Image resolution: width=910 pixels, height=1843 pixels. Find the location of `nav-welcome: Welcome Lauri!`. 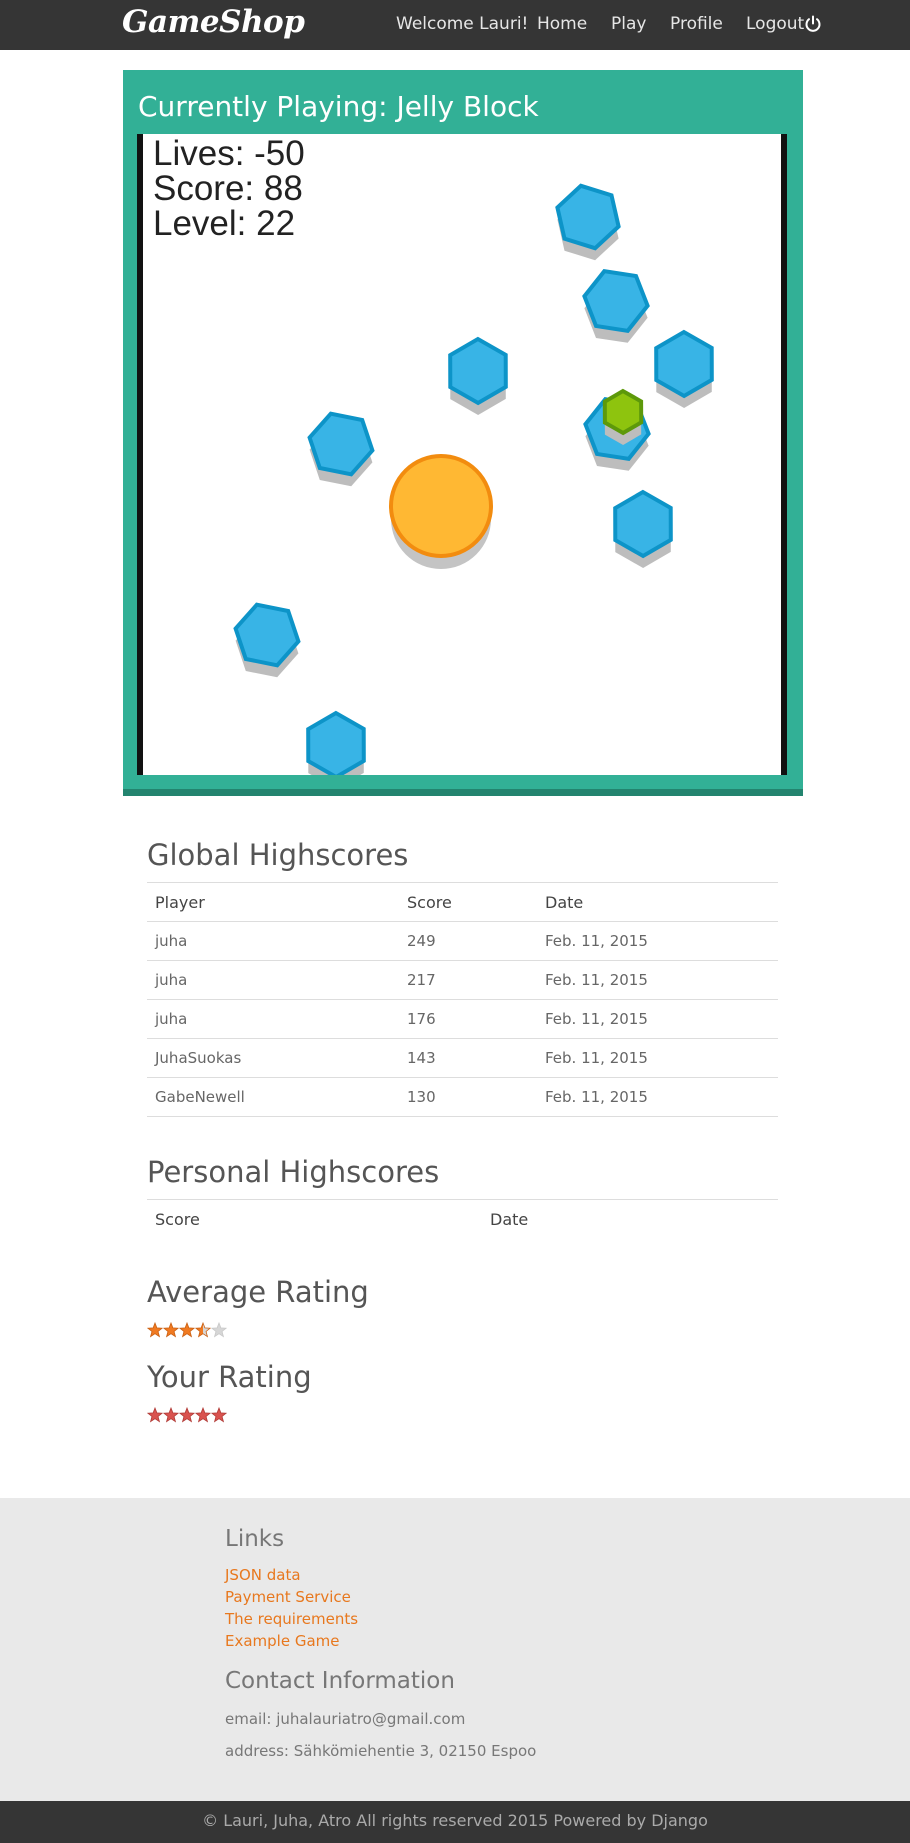

nav-welcome: Welcome Lauri! is located at coordinates (462, 24).